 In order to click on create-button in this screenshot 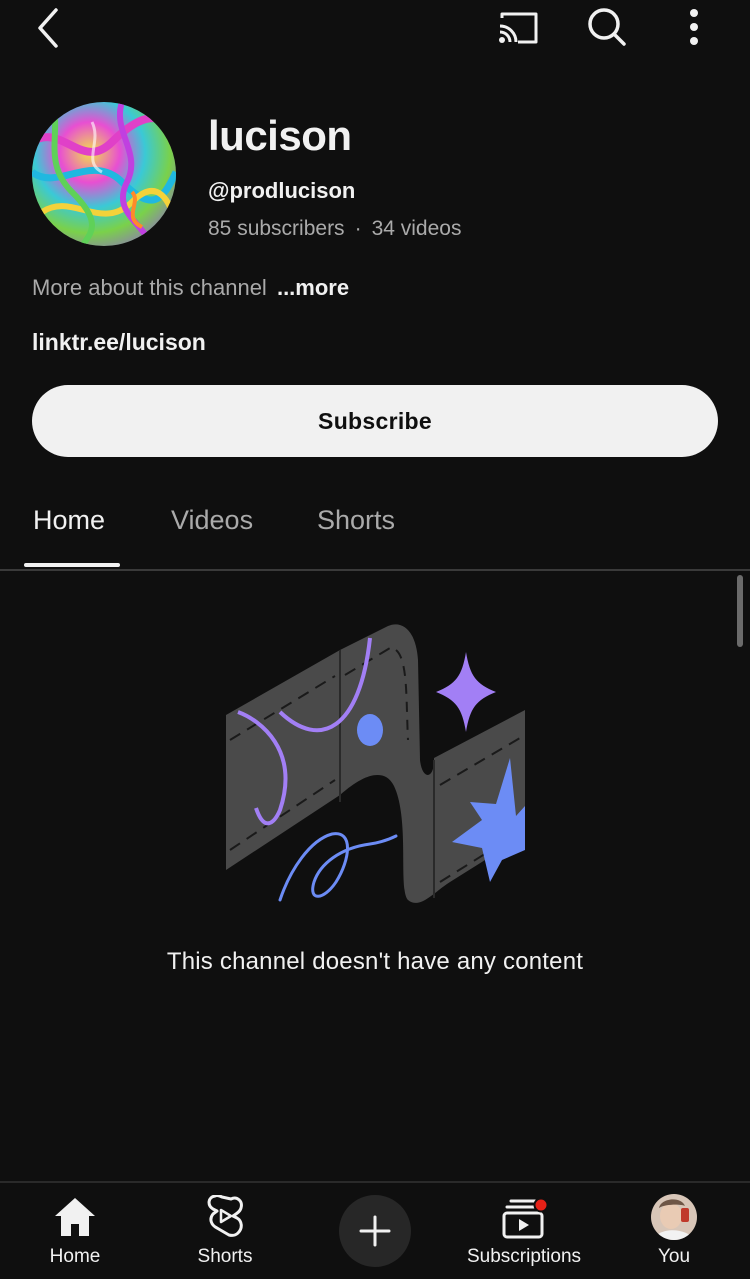, I will do `click(375, 1231)`.